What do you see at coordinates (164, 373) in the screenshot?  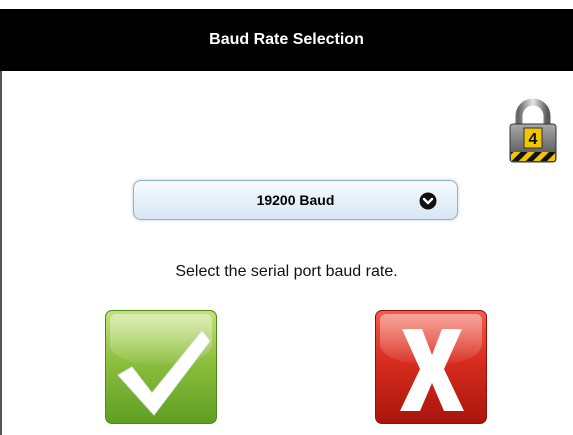 I see `checkmark-icon` at bounding box center [164, 373].